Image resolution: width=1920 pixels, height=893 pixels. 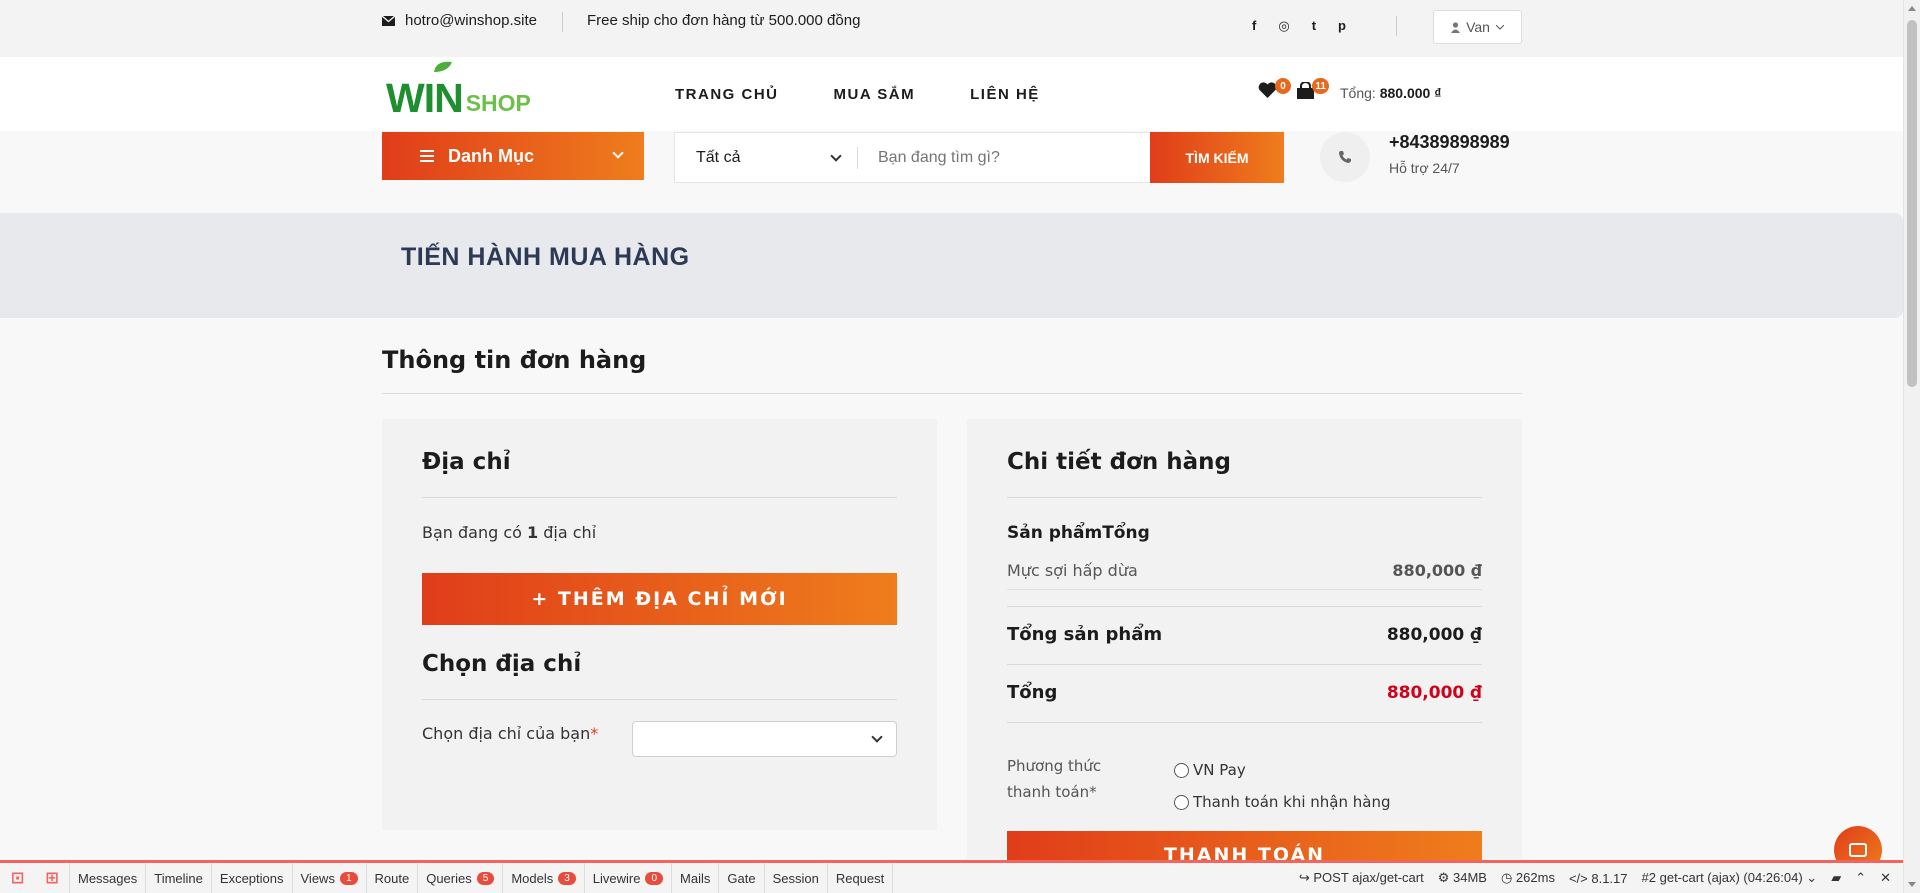 What do you see at coordinates (1054, 779) in the screenshot?
I see `payment-method-label: Phương thức thanh toán*` at bounding box center [1054, 779].